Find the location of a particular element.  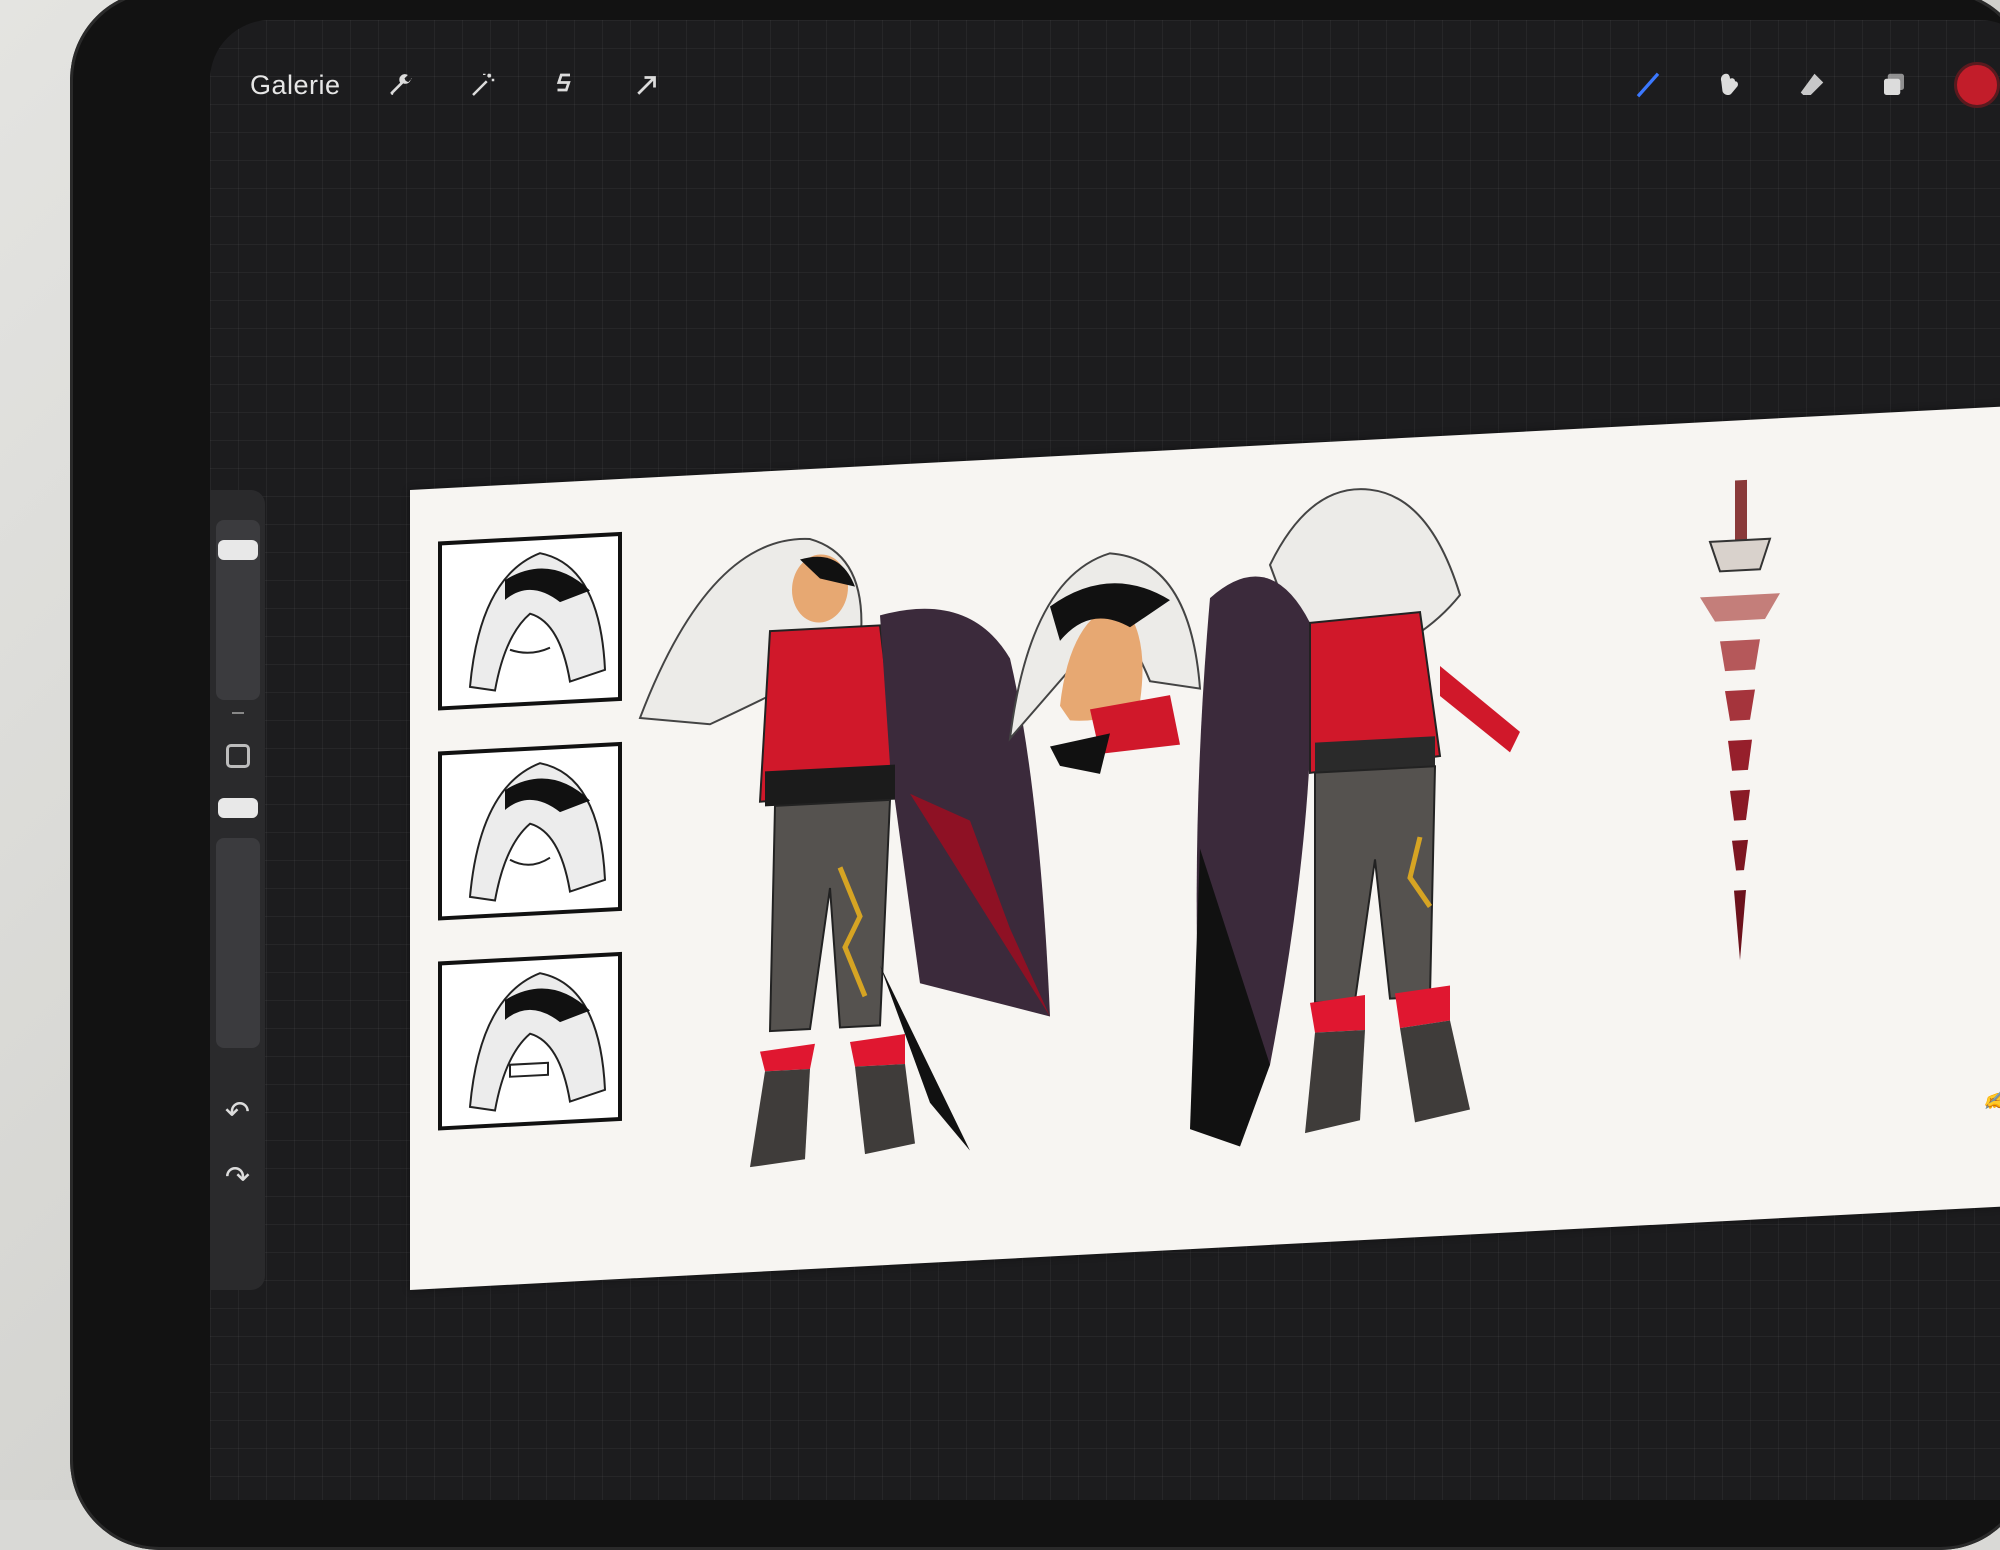

spine-sword-prop is located at coordinates (1740, 720).